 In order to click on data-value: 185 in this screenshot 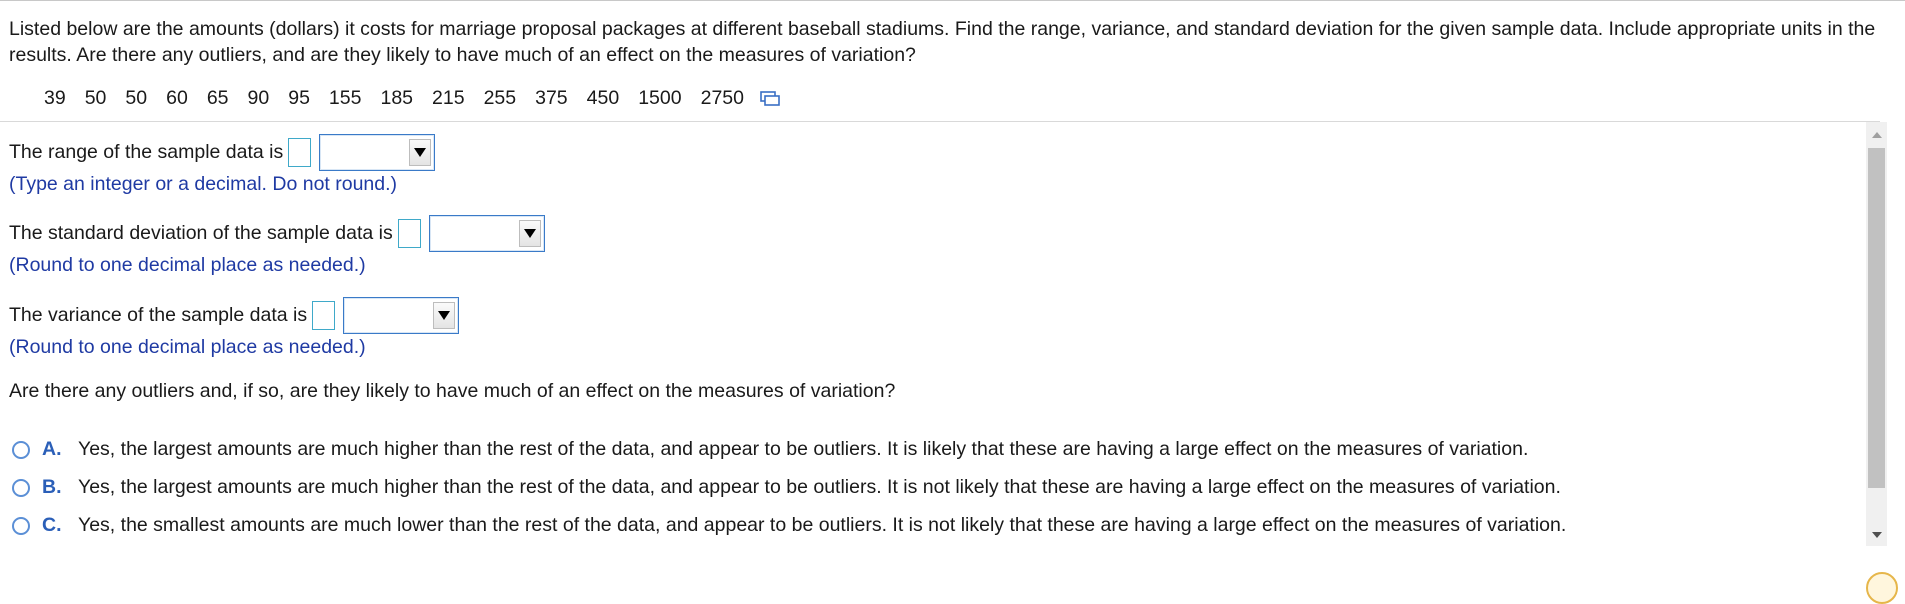, I will do `click(397, 97)`.